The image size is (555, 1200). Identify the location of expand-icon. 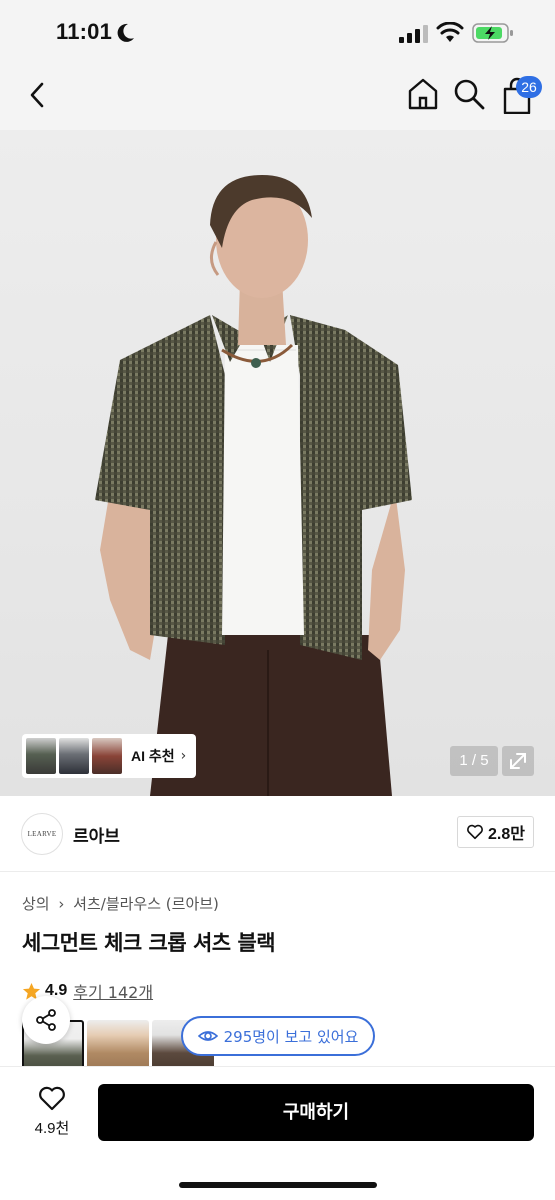
(518, 761).